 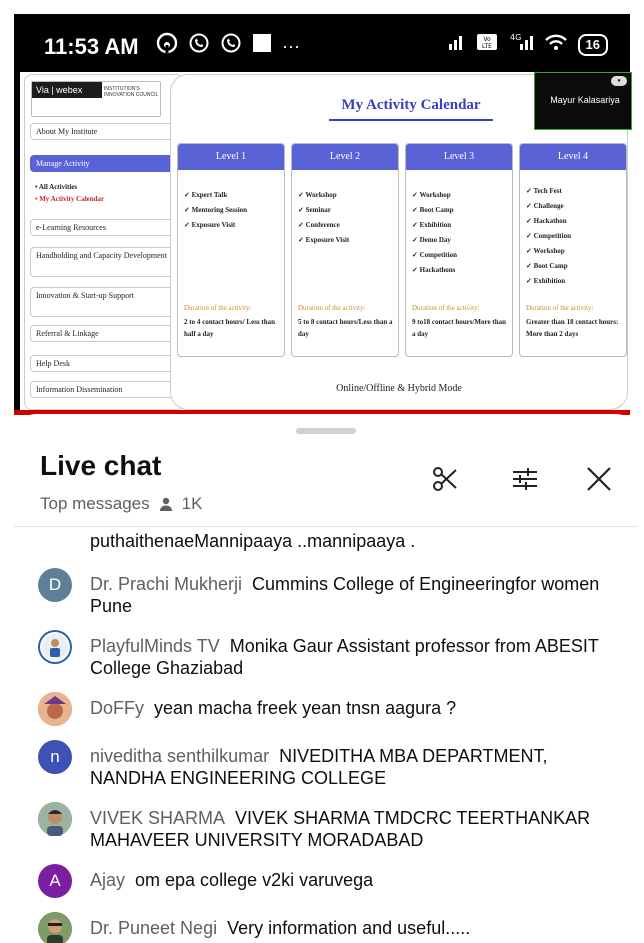 I want to click on level-item: ✓ Hackathon, so click(x=546, y=221).